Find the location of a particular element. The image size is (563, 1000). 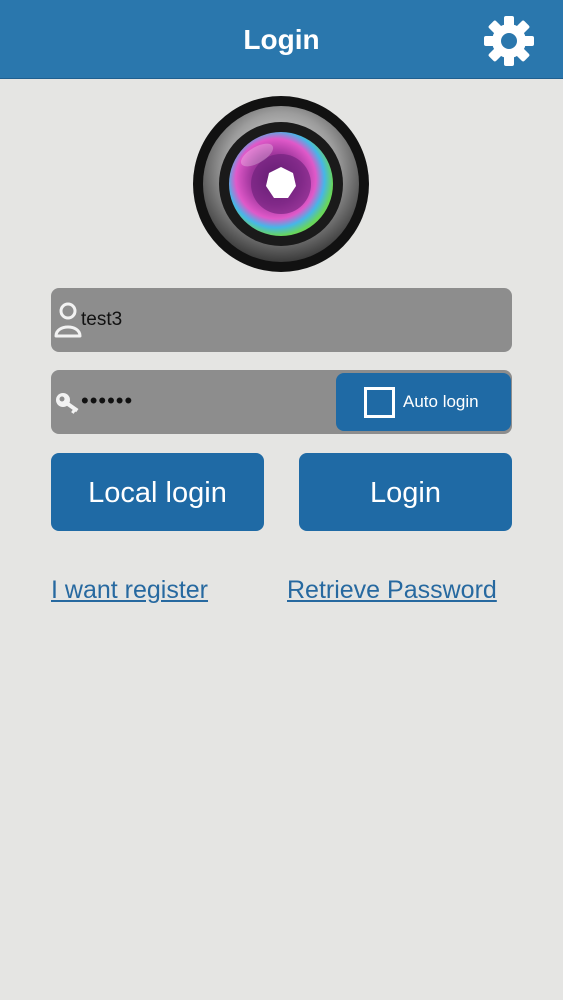

page-title: Login is located at coordinates (281, 39).